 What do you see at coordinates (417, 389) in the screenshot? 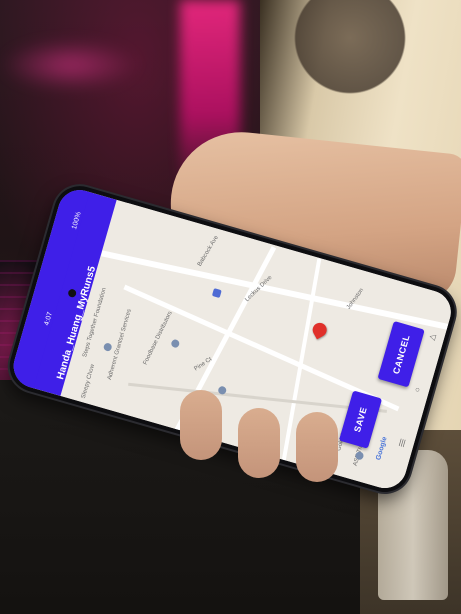
I see `home-nav-icon: ○` at bounding box center [417, 389].